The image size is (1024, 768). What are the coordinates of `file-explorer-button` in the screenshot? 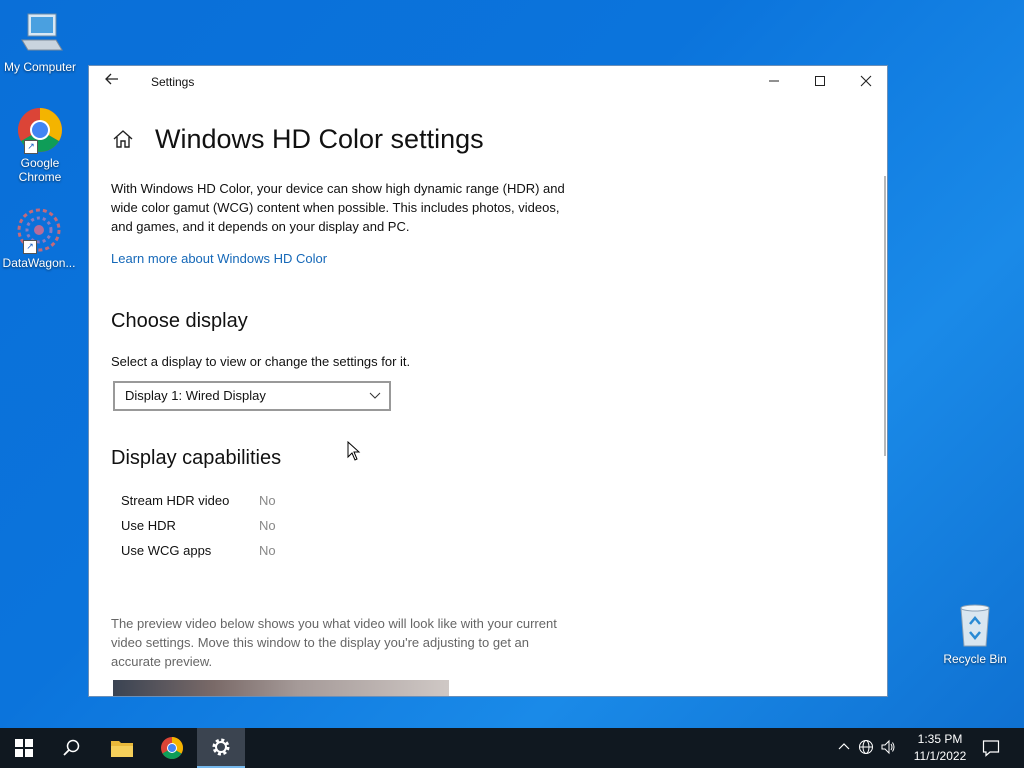 It's located at (122, 748).